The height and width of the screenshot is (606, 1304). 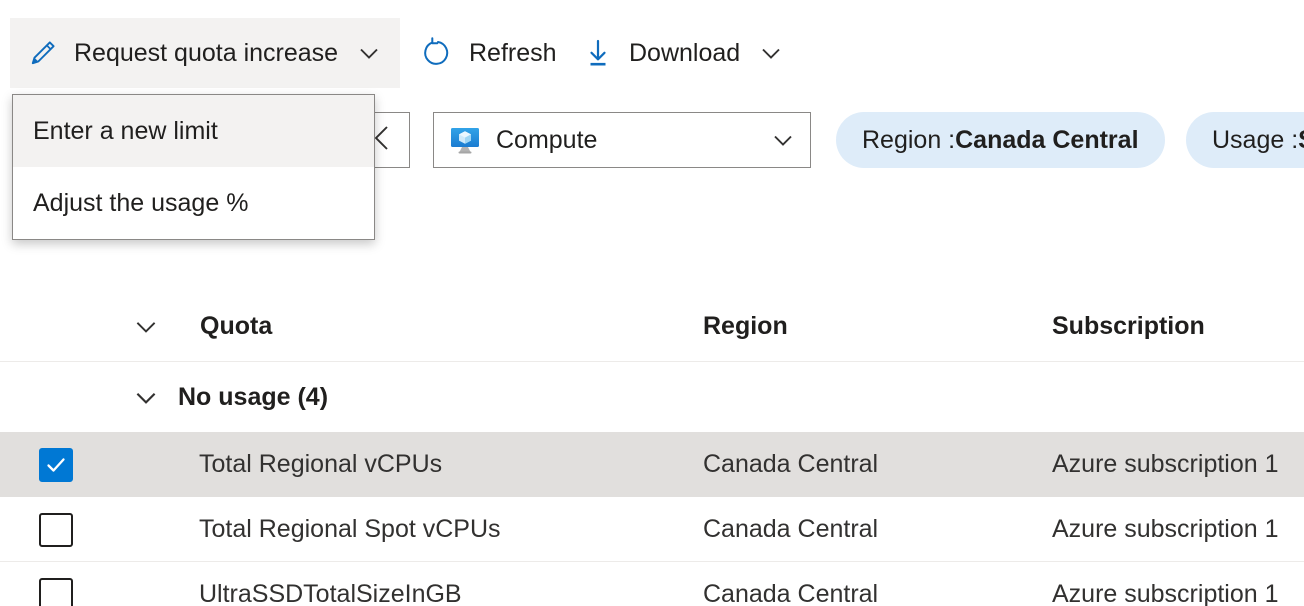 I want to click on filter-pill-region-value: Canada Central, so click(x=1047, y=139).